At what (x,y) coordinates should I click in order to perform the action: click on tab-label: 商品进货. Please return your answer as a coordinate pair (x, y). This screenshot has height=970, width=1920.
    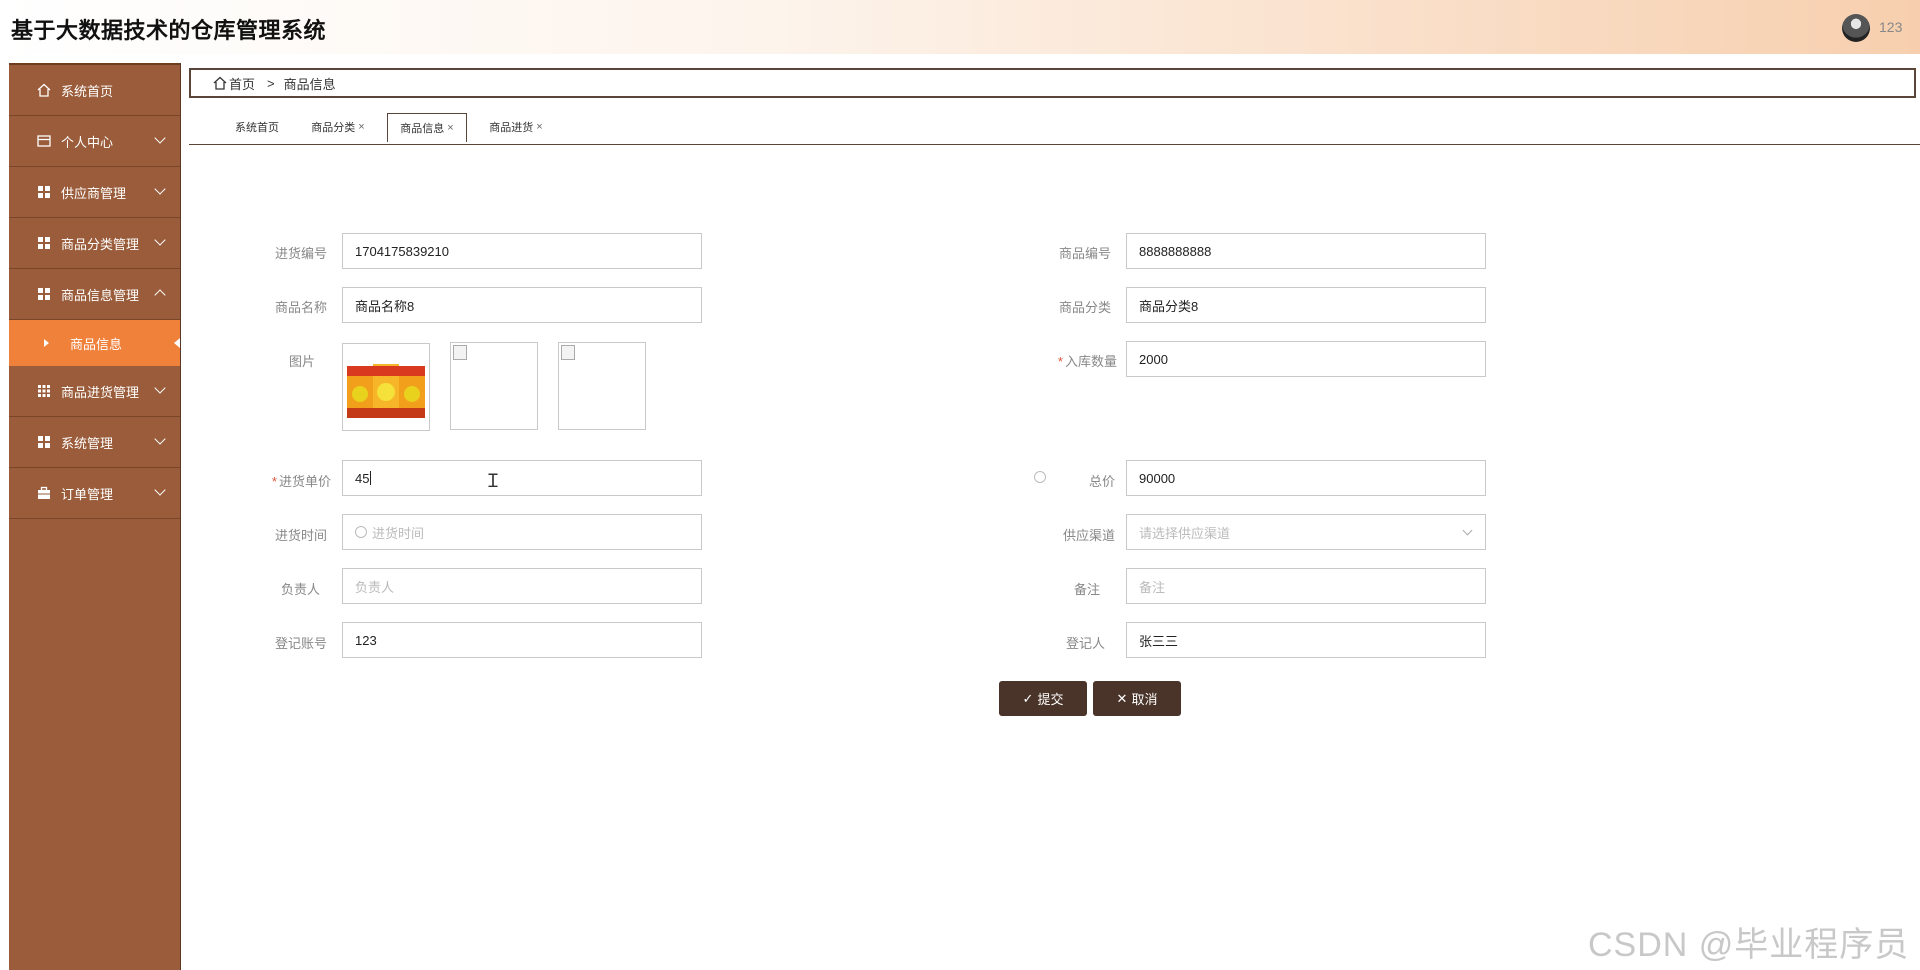
    Looking at the image, I should click on (511, 128).